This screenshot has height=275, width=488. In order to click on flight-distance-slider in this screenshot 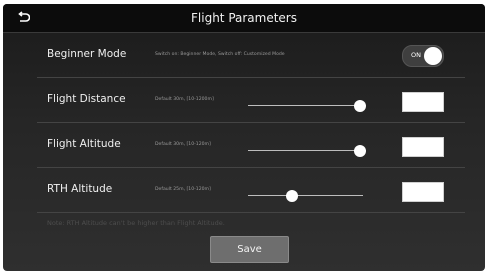, I will do `click(307, 106)`.